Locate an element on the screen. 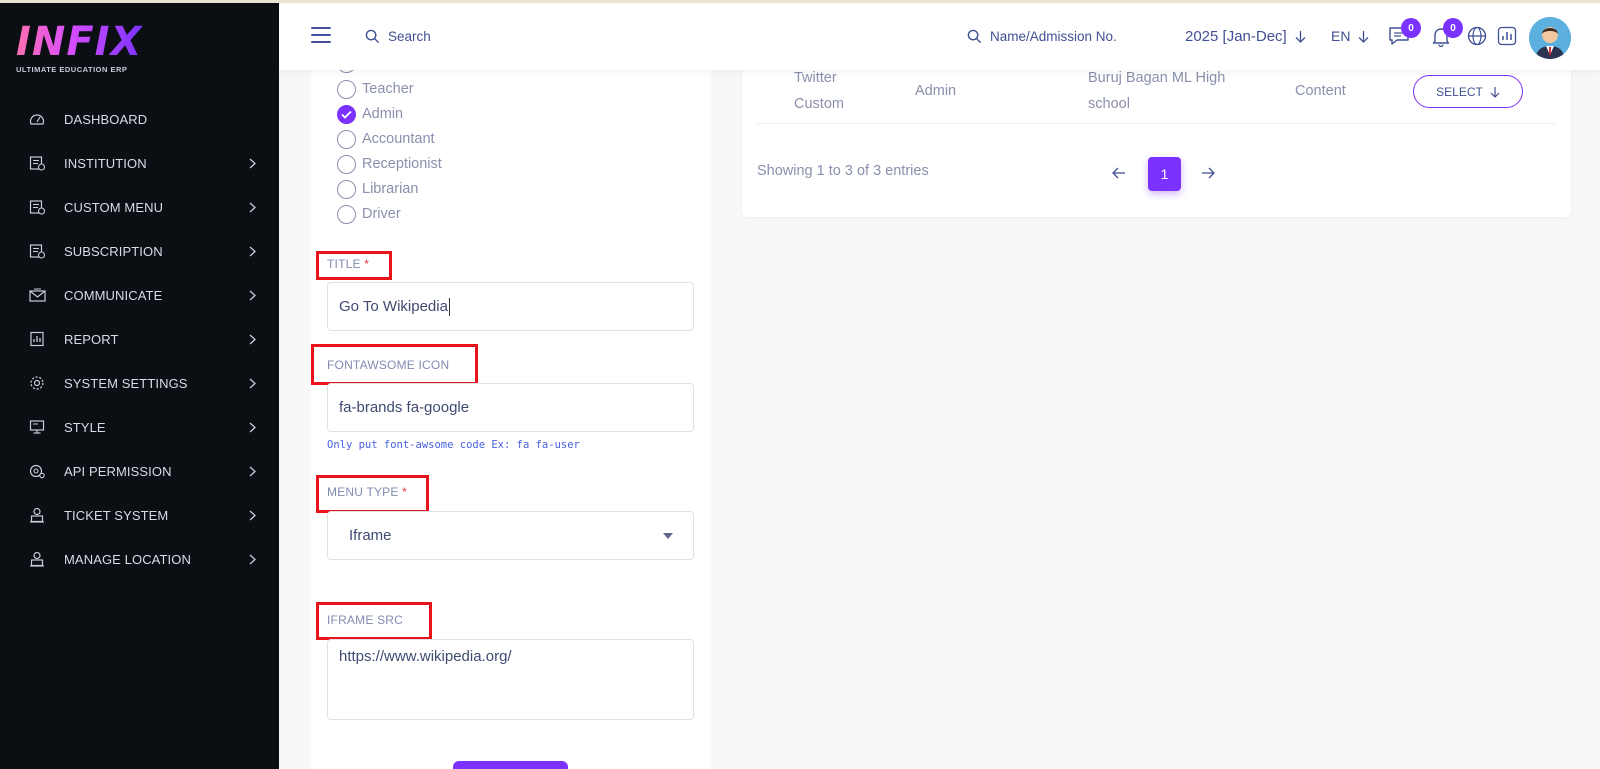  student-search-placeholder: Name/Admission No. is located at coordinates (1053, 36).